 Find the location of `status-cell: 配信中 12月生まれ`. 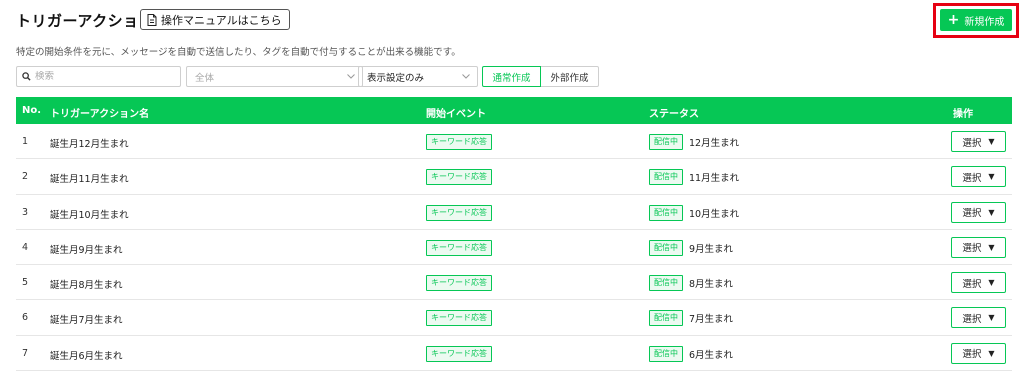

status-cell: 配信中 12月生まれ is located at coordinates (694, 142).